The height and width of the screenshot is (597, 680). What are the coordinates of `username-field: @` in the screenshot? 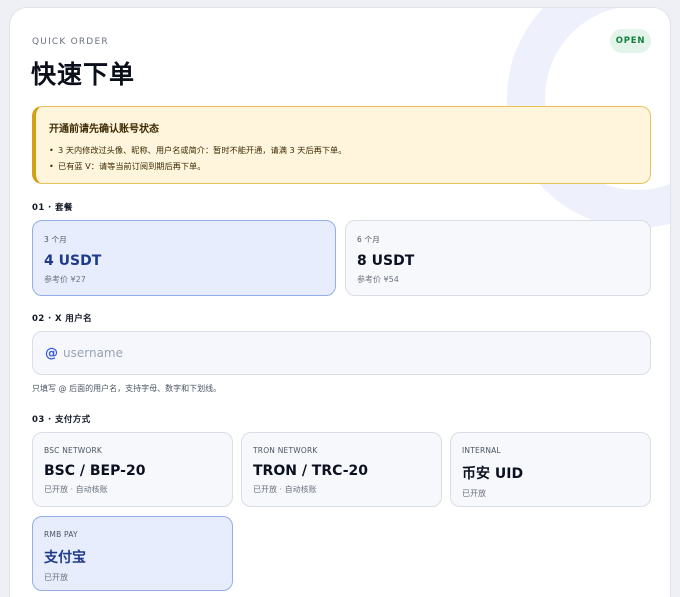 It's located at (341, 353).